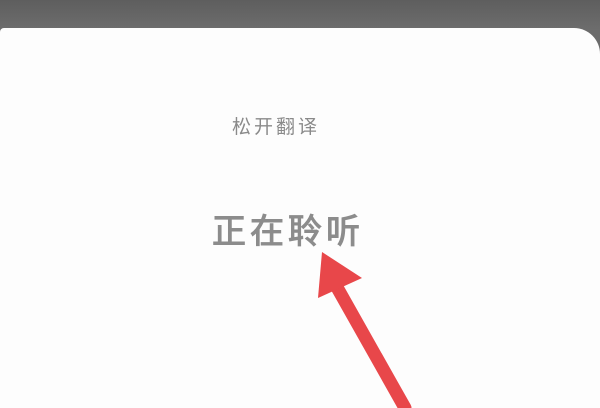  I want to click on listening-status-text: 正在聆听, so click(288, 232).